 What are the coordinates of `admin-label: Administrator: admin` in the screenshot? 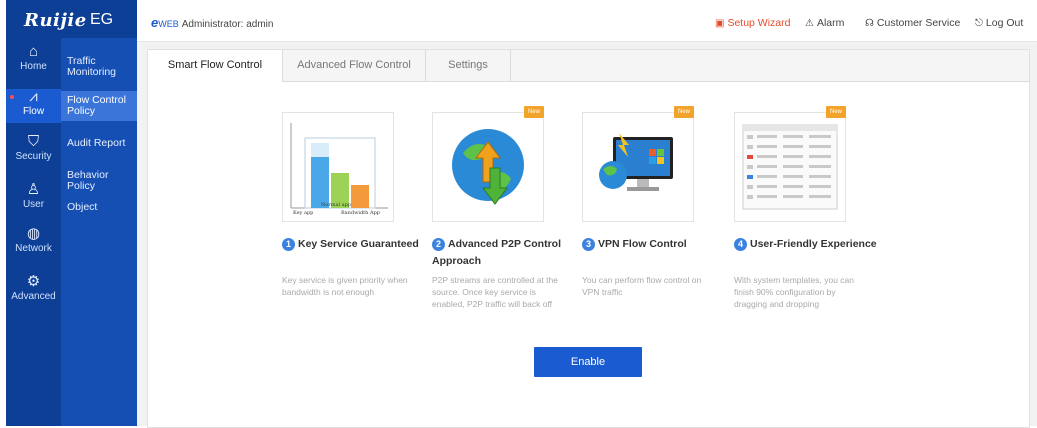 It's located at (227, 24).